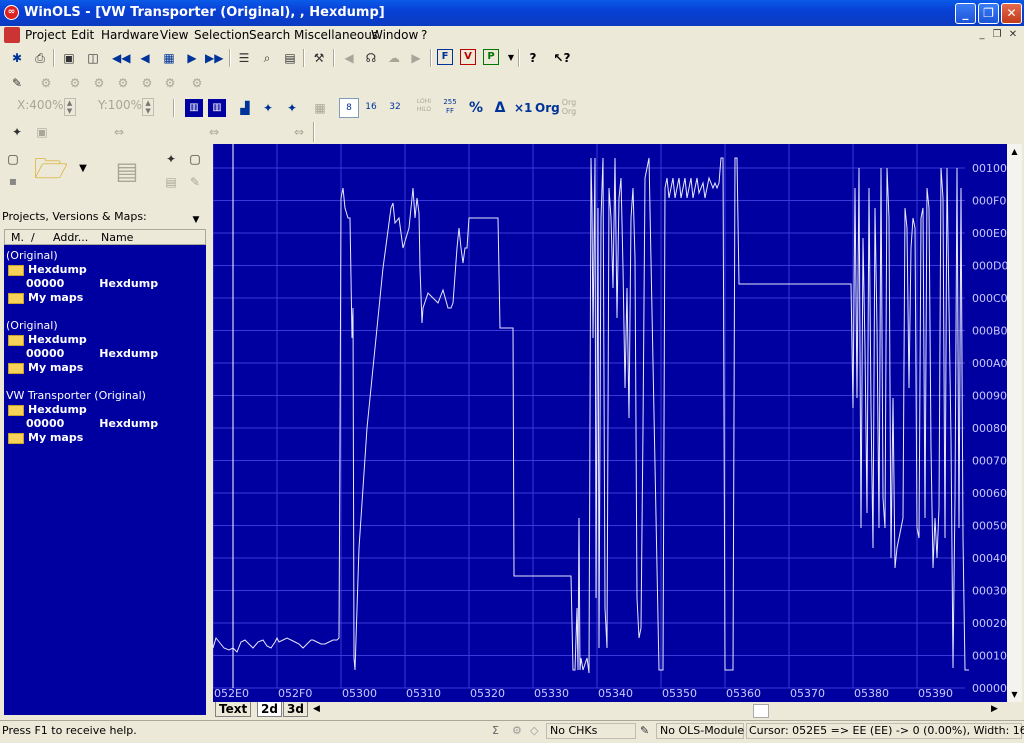 The width and height of the screenshot is (1024, 743). What do you see at coordinates (126, 107) in the screenshot?
I see `zoom-y-spinner: Y:100% ▲ ▼` at bounding box center [126, 107].